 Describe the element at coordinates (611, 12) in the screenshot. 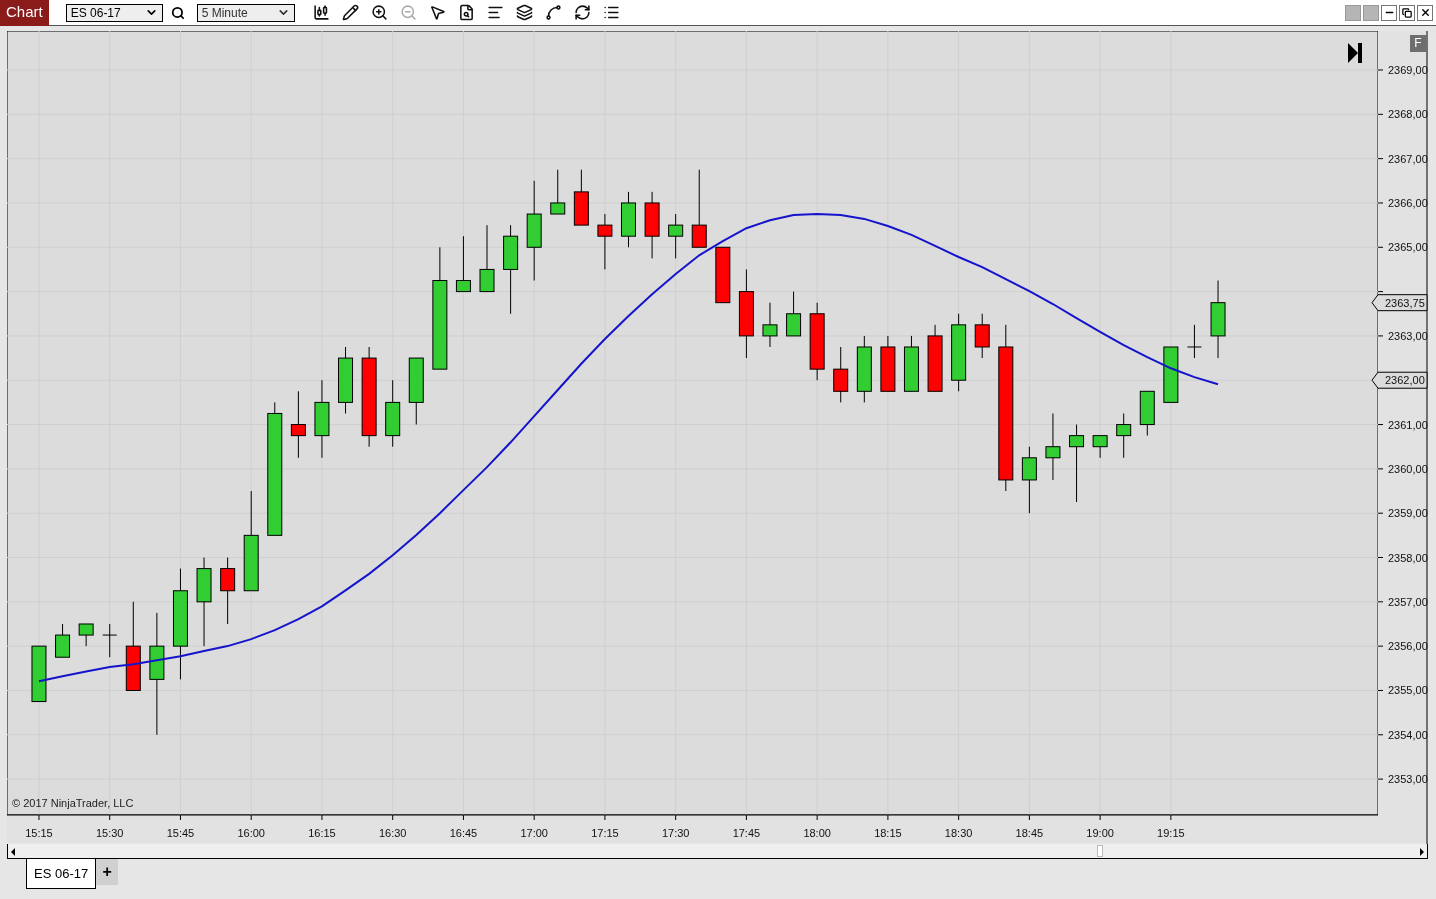

I see `list-icon` at that location.